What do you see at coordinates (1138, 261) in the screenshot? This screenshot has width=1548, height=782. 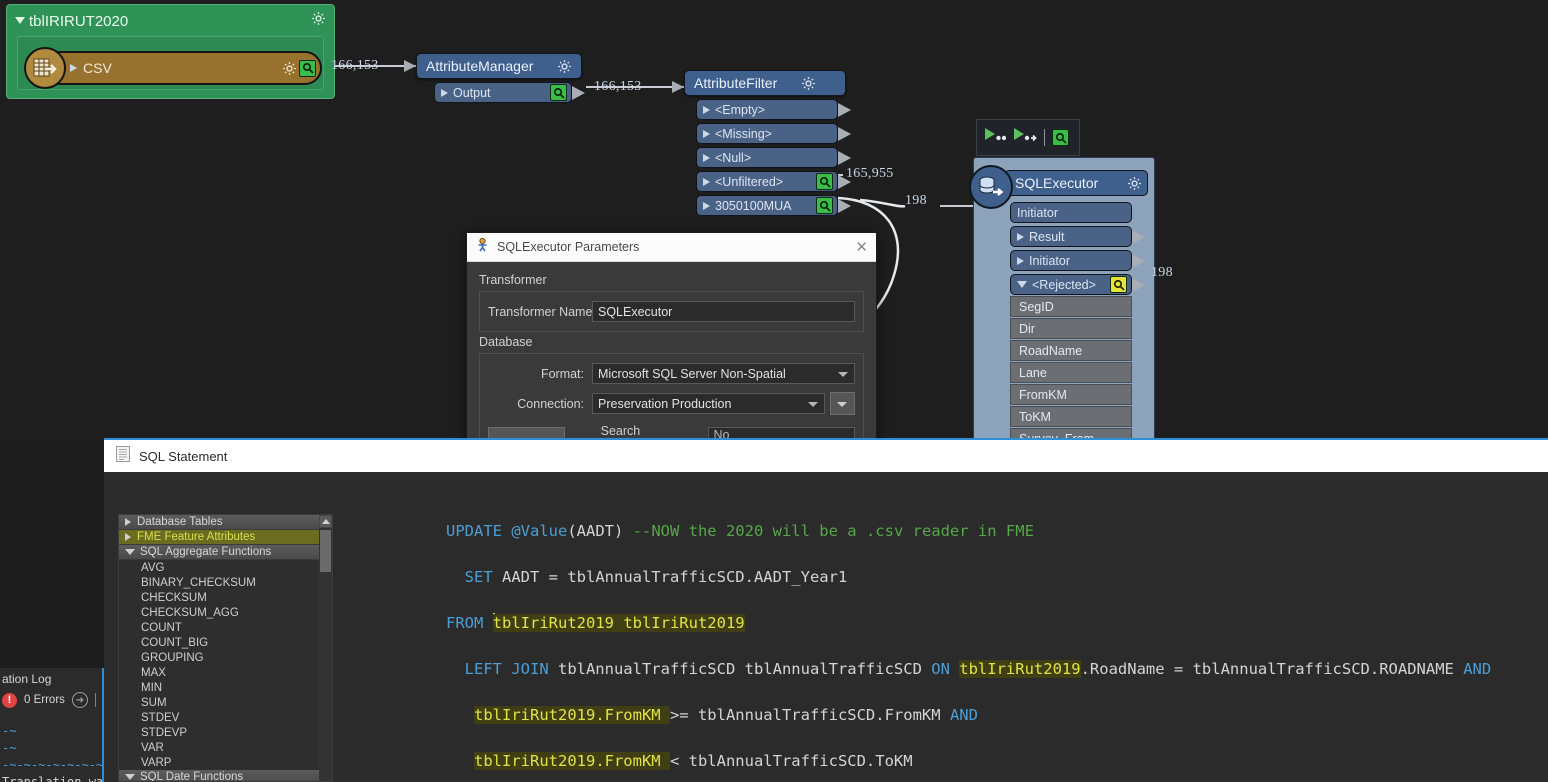 I see `output-arrow-icon` at bounding box center [1138, 261].